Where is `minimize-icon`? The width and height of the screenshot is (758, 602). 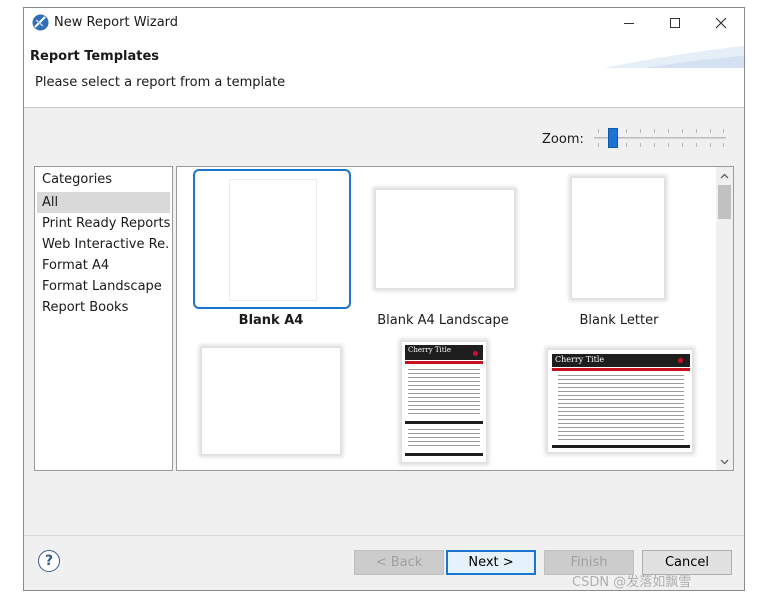
minimize-icon is located at coordinates (629, 23).